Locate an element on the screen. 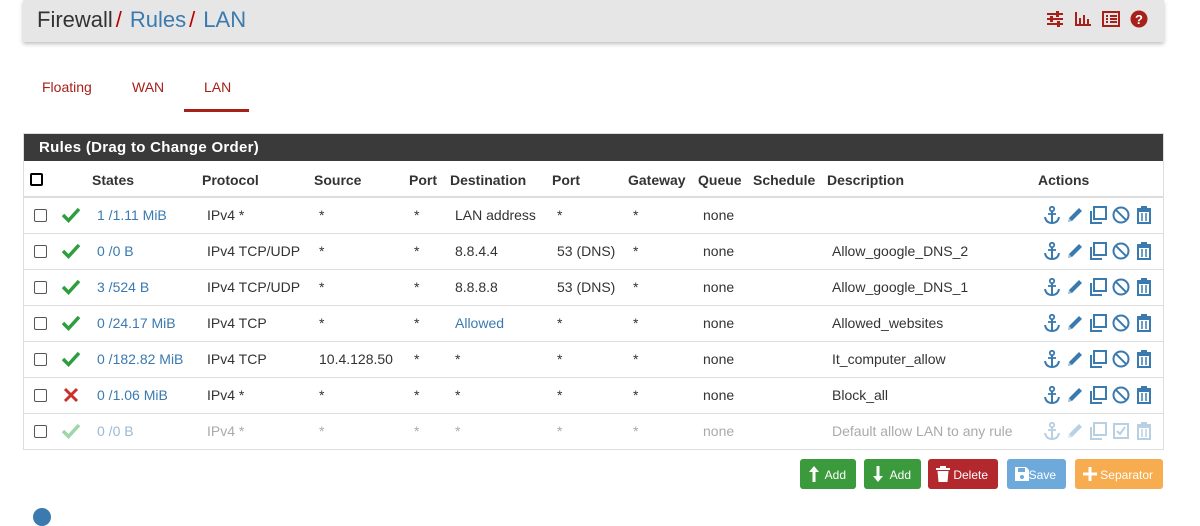  description-cell: It_computer_allow is located at coordinates (889, 359).